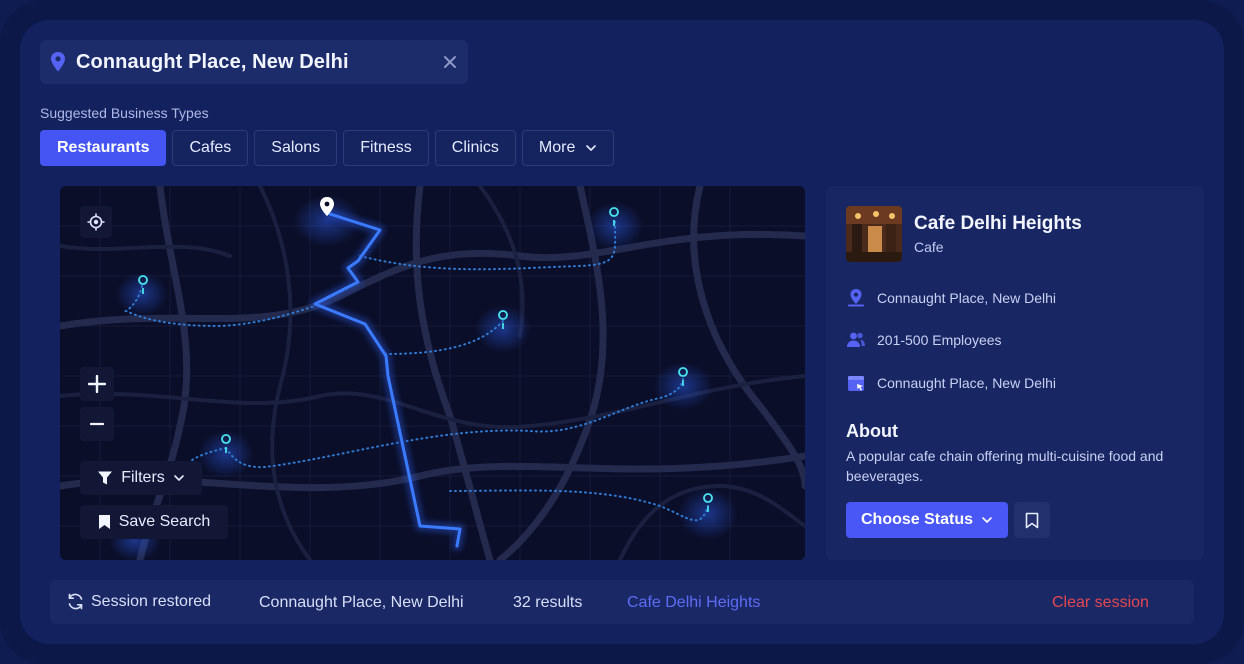 Image resolution: width=1244 pixels, height=664 pixels. I want to click on status-location: Connaught Place, New Delhi, so click(361, 602).